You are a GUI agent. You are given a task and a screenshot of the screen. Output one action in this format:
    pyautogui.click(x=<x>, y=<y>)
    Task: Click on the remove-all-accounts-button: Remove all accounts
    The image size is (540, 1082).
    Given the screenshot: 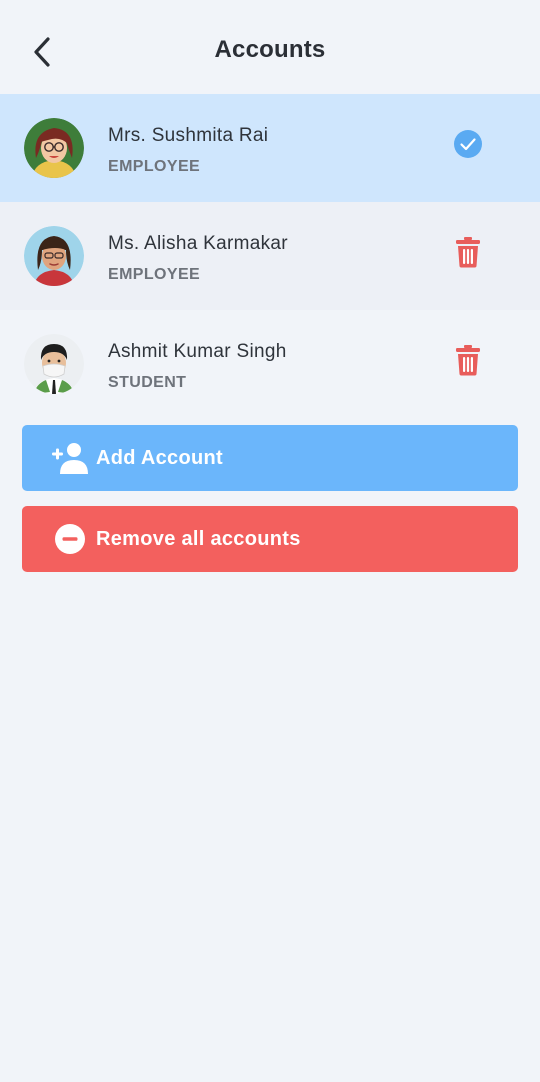 What is the action you would take?
    pyautogui.click(x=270, y=539)
    